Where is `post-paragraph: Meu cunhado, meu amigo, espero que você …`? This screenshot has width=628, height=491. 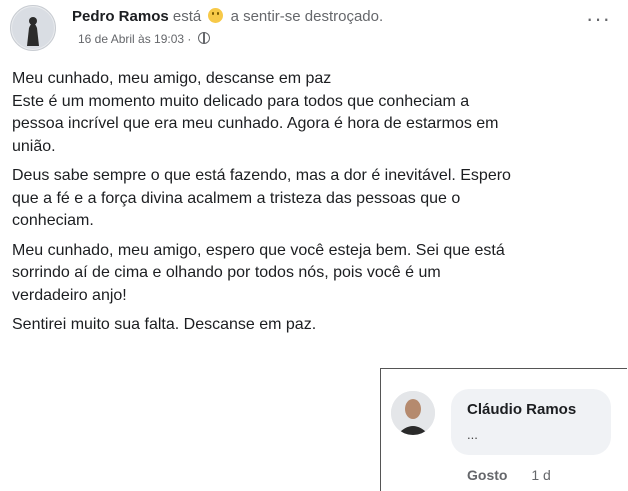 post-paragraph: Meu cunhado, meu amigo, espero que você … is located at coordinates (314, 274).